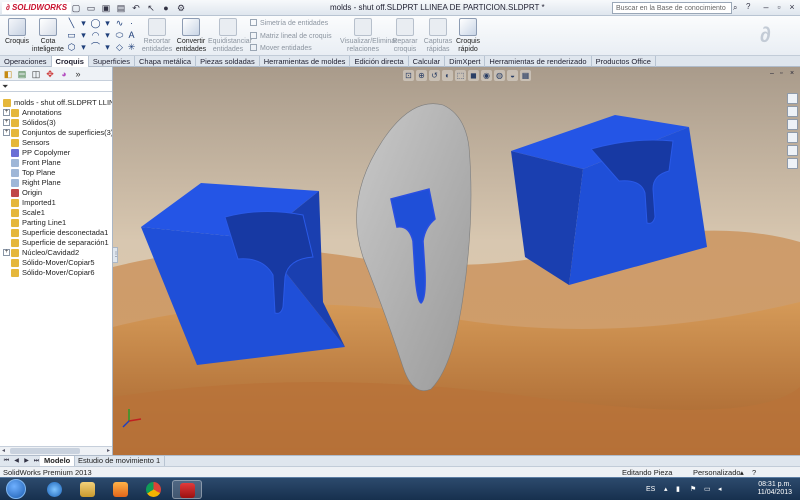 The height and width of the screenshot is (500, 800). I want to click on doc-restore-icon: ▫, so click(784, 74).